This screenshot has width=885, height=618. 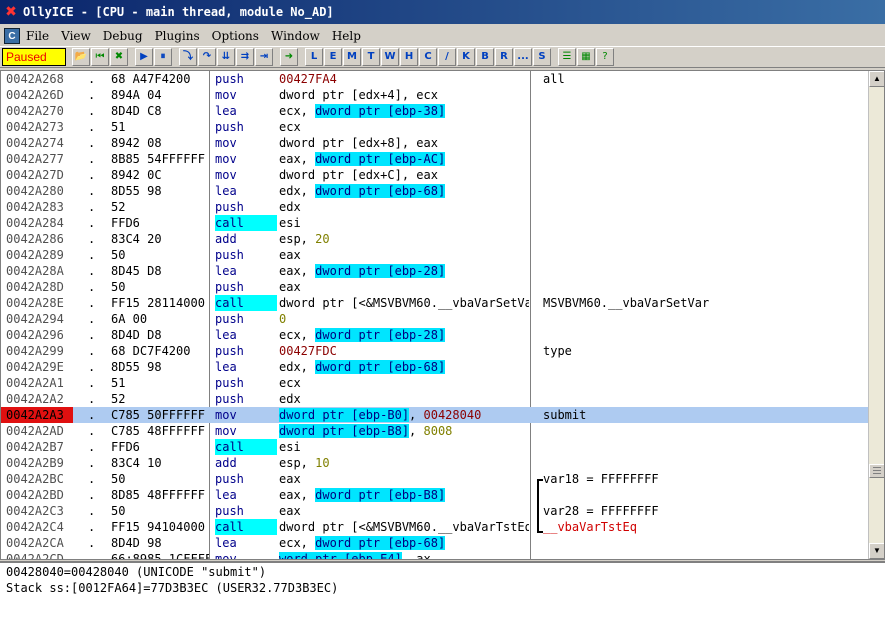 I want to click on disasm-row: 0042A289. 50 push eax, so click(x=434, y=255).